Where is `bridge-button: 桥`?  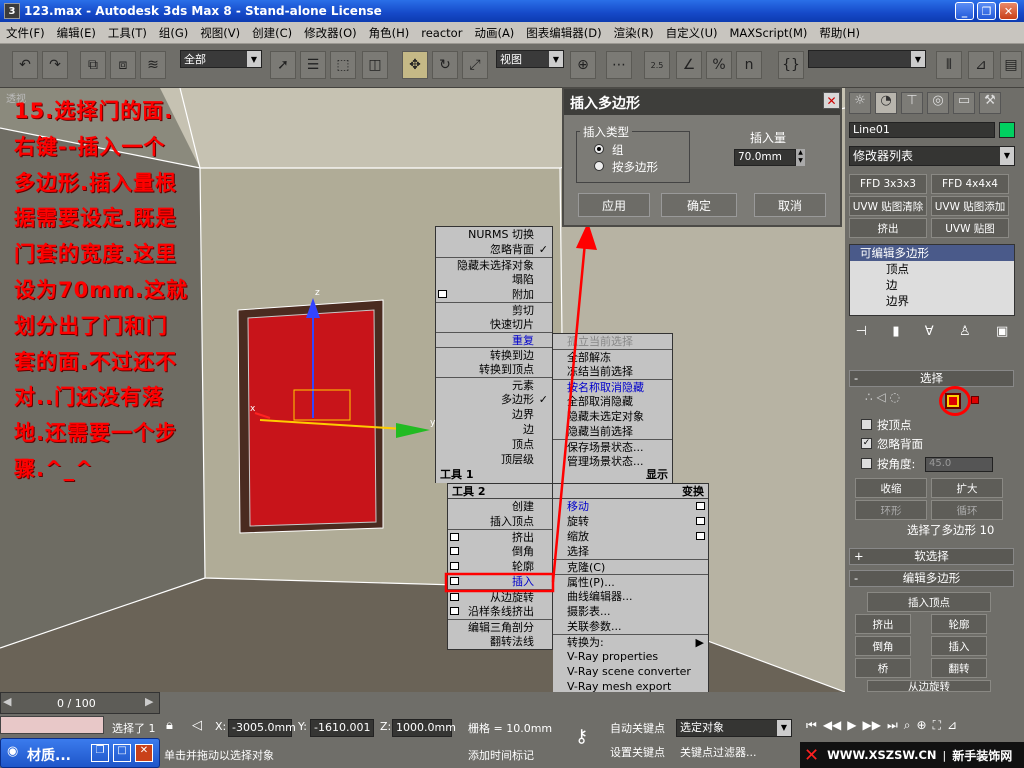 bridge-button: 桥 is located at coordinates (883, 668).